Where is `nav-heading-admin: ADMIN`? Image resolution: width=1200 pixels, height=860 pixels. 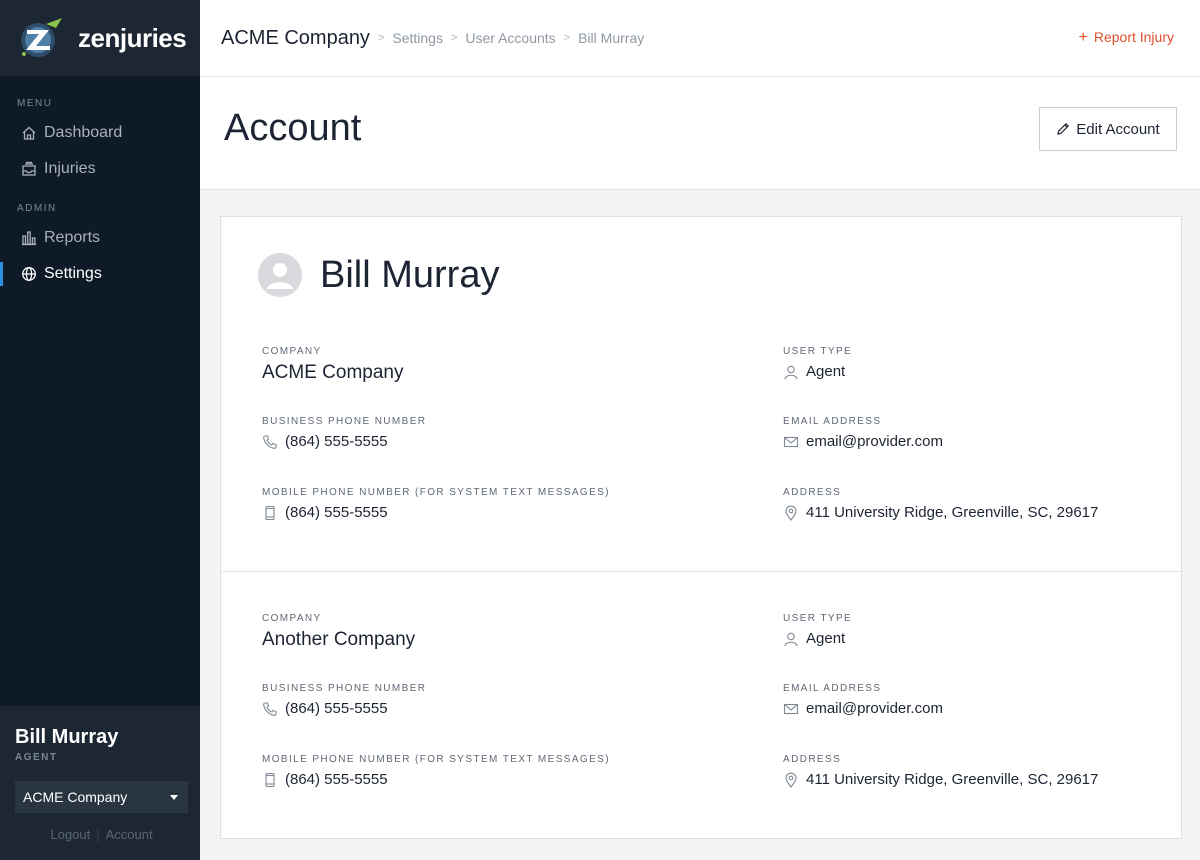
nav-heading-admin: ADMIN is located at coordinates (37, 208).